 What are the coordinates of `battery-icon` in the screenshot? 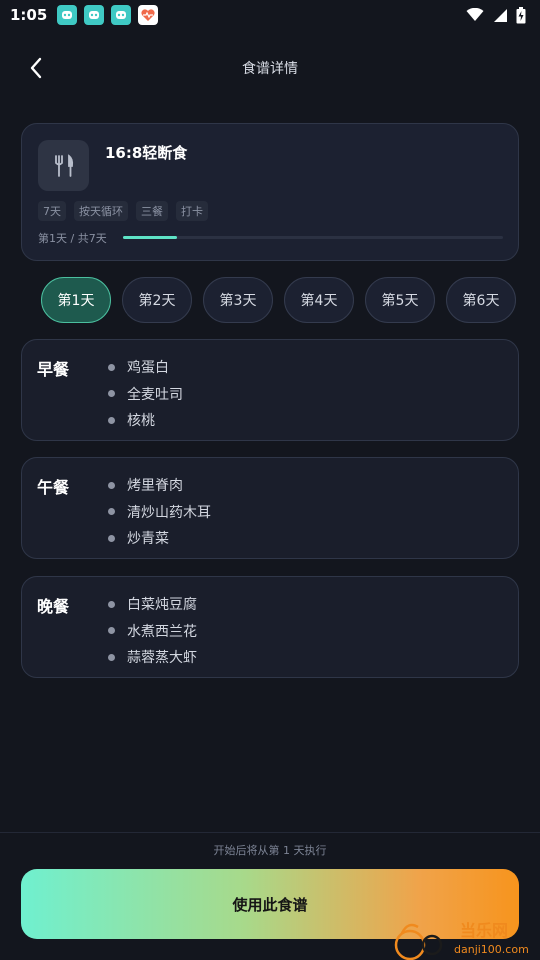 It's located at (521, 15).